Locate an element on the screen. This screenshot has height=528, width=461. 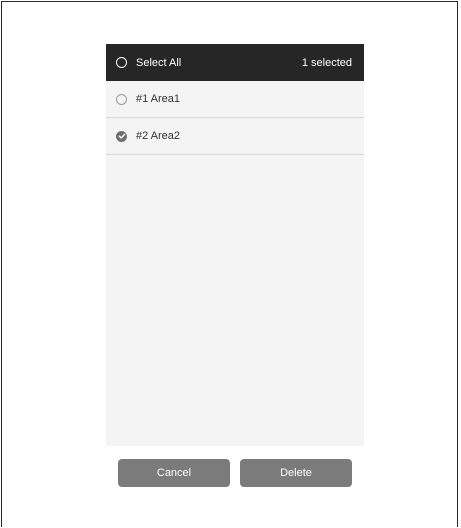
select-all-radio-icon is located at coordinates (121, 62).